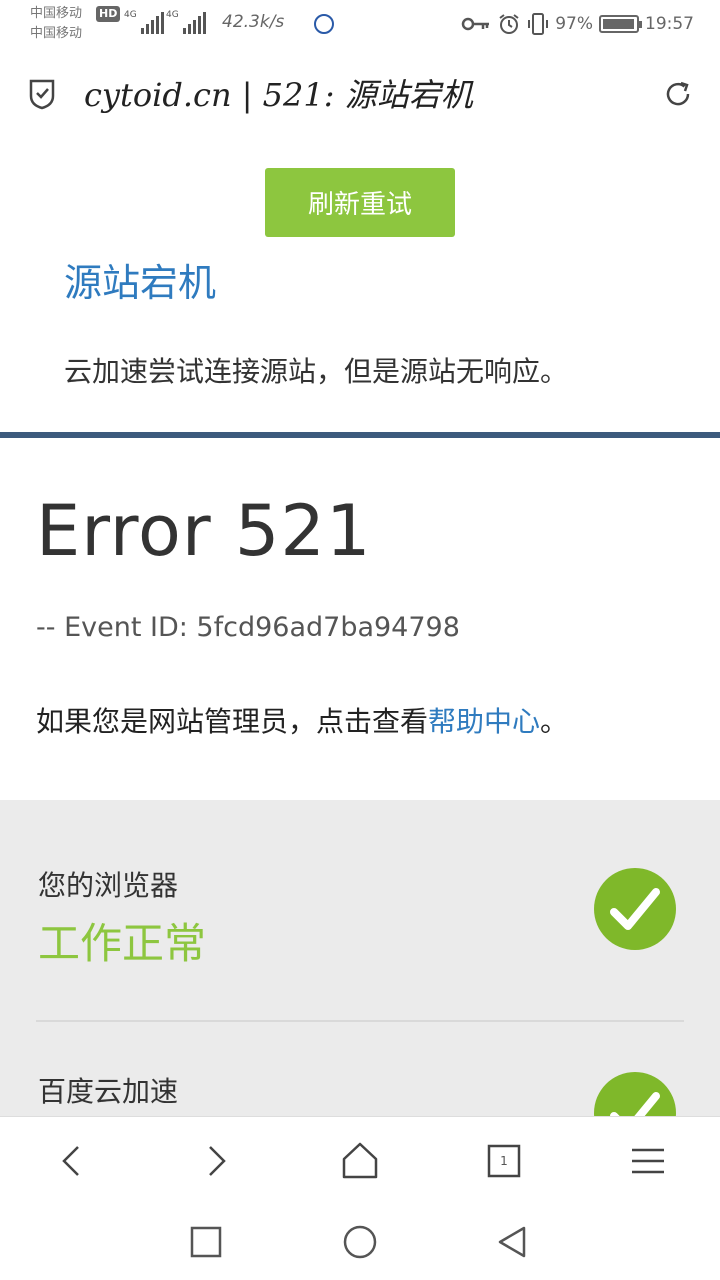  Describe the element at coordinates (144, 22) in the screenshot. I see `signal-1-icon: 4G` at that location.